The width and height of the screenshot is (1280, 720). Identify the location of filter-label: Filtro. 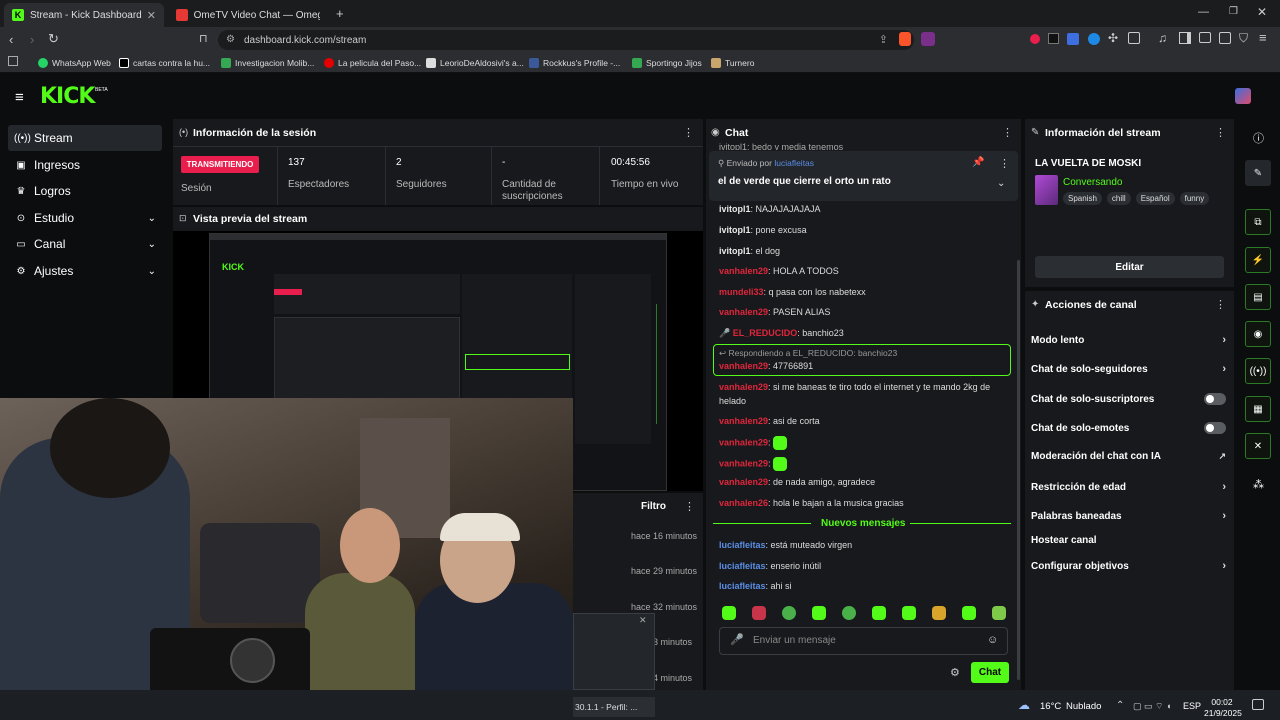
(653, 506).